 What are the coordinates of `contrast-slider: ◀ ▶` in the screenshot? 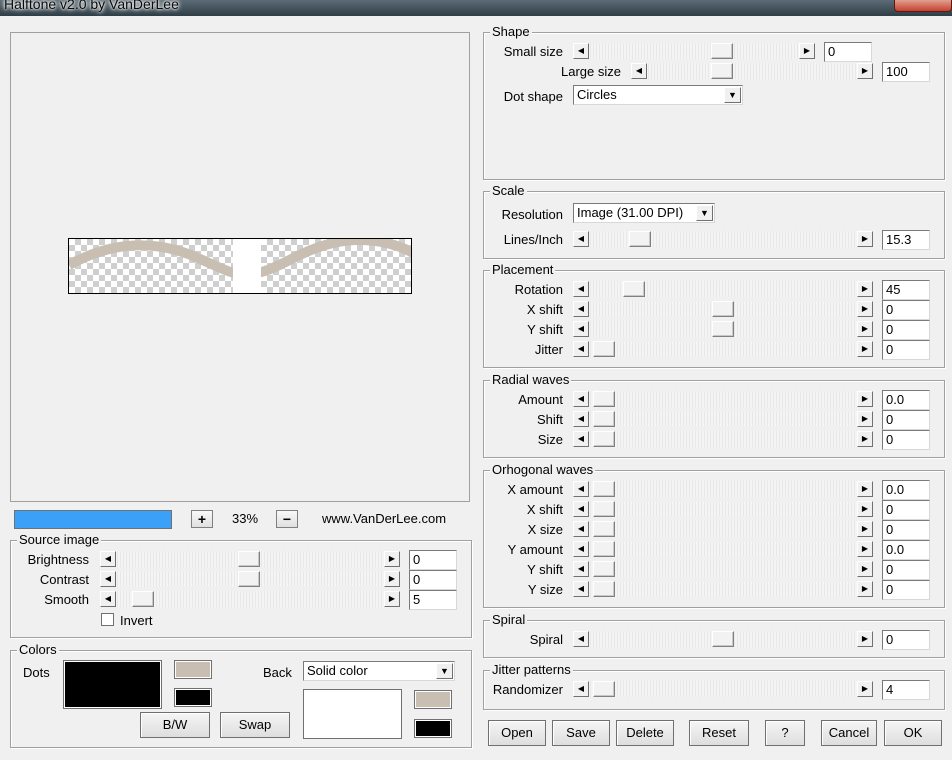 It's located at (250, 579).